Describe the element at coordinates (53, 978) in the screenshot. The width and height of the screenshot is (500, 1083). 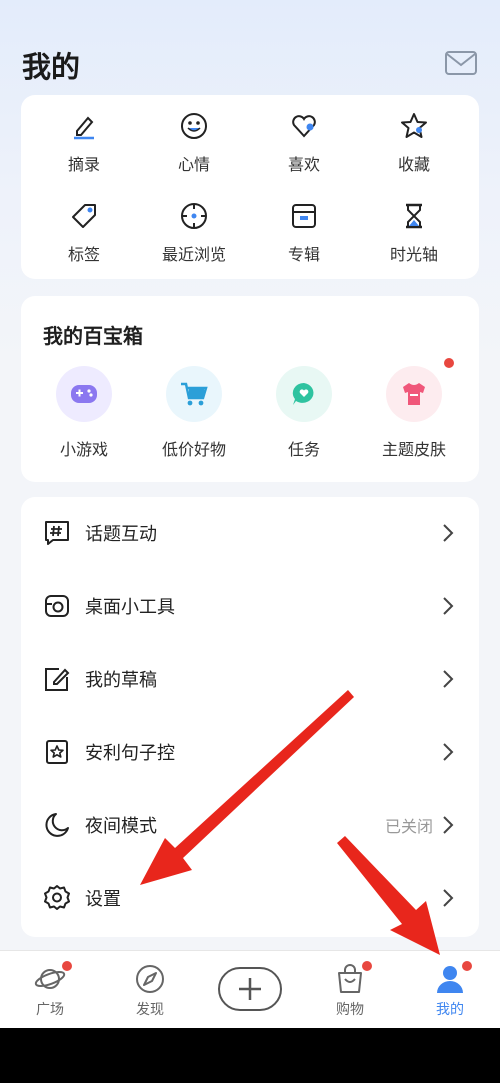
I see `planet-icon` at that location.